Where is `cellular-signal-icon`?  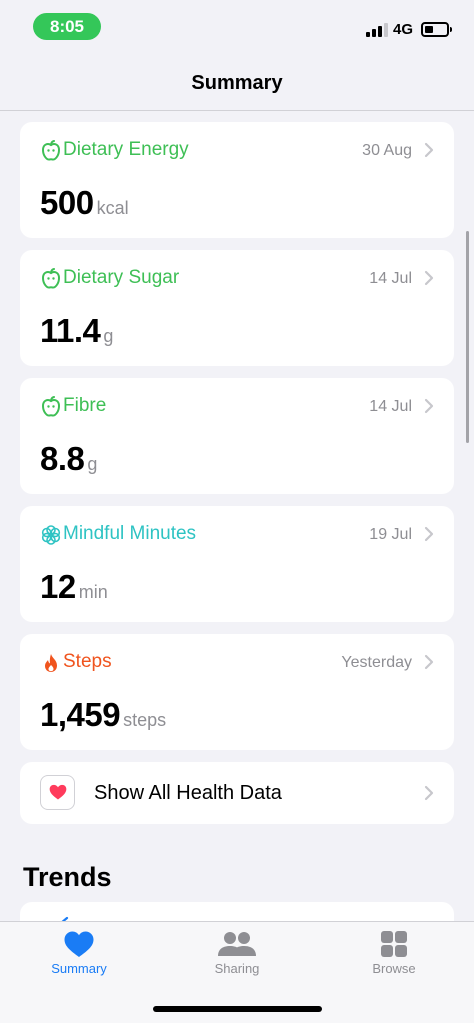
cellular-signal-icon is located at coordinates (377, 30).